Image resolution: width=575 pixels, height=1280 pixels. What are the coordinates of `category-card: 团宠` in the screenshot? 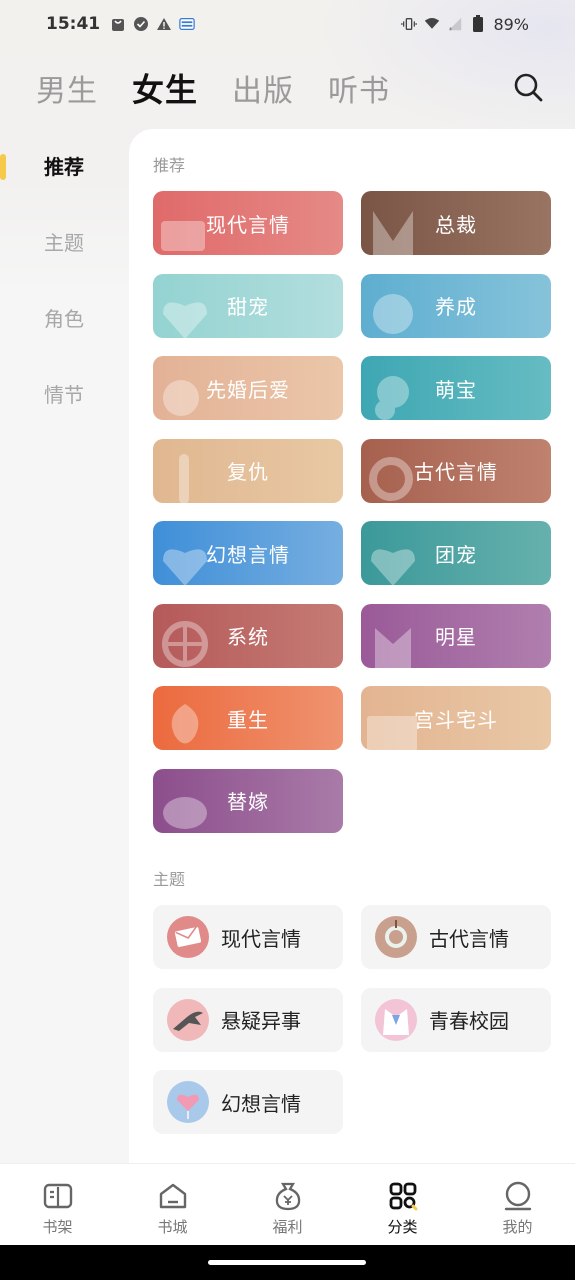 It's located at (456, 553).